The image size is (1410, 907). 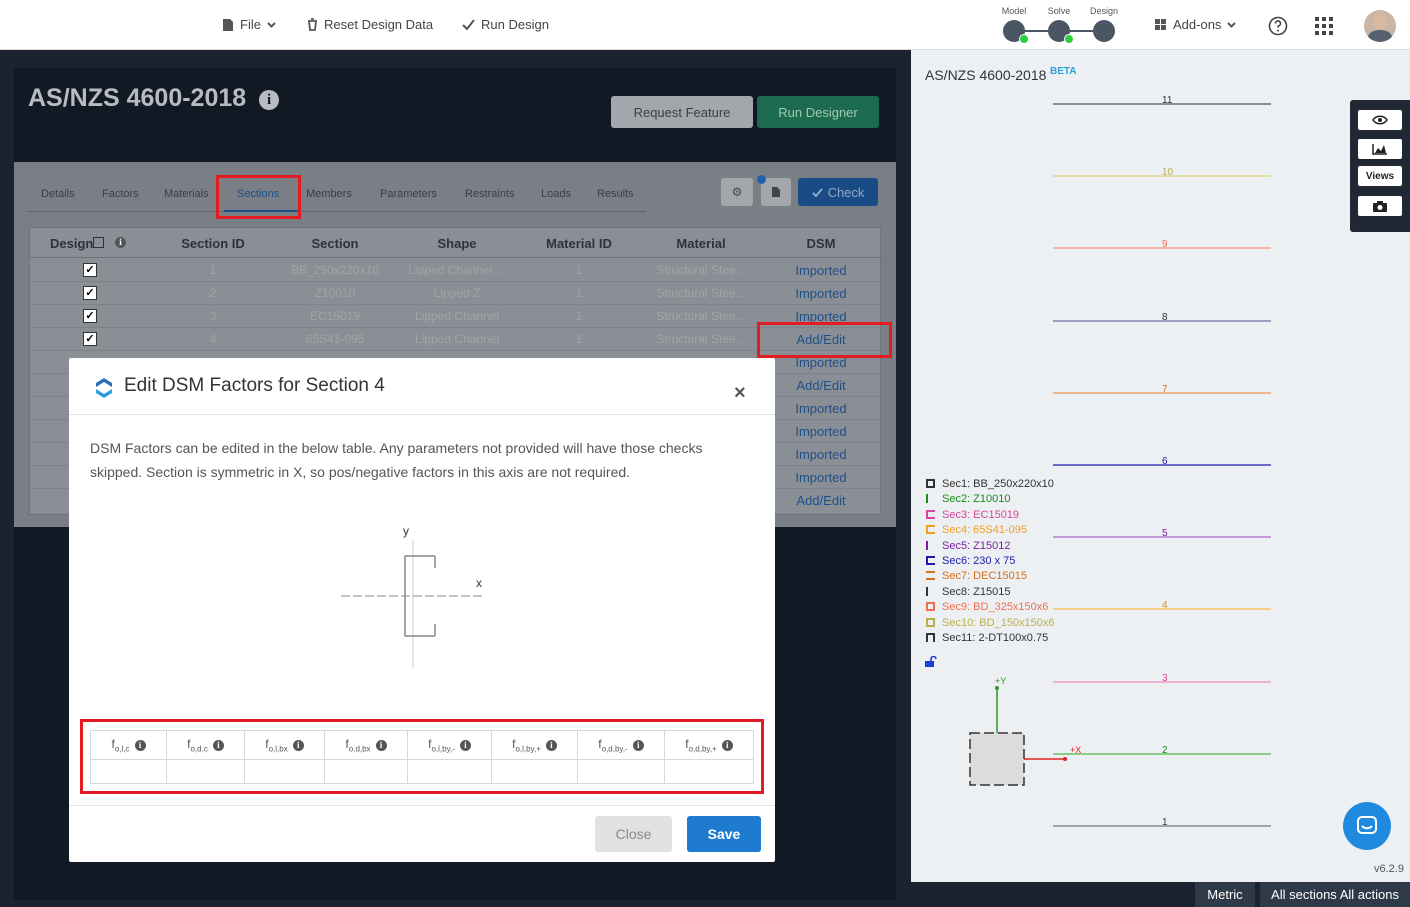 I want to click on channel-section-icon, so click(x=930, y=514).